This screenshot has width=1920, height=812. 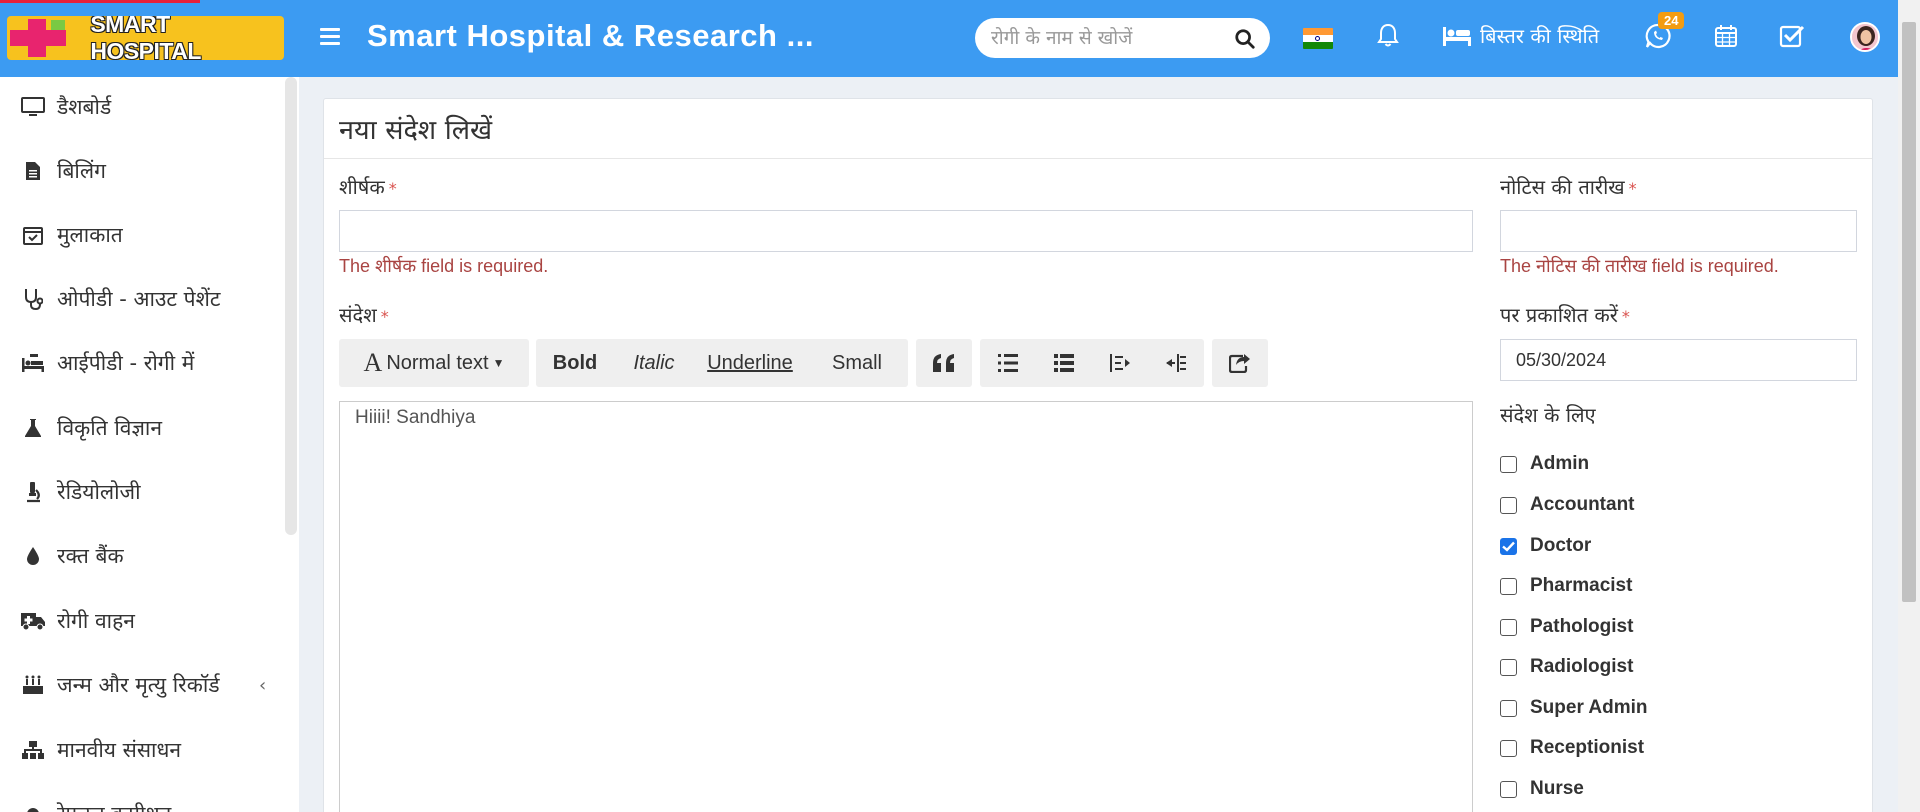 I want to click on birthday-cake-icon, so click(x=33, y=684).